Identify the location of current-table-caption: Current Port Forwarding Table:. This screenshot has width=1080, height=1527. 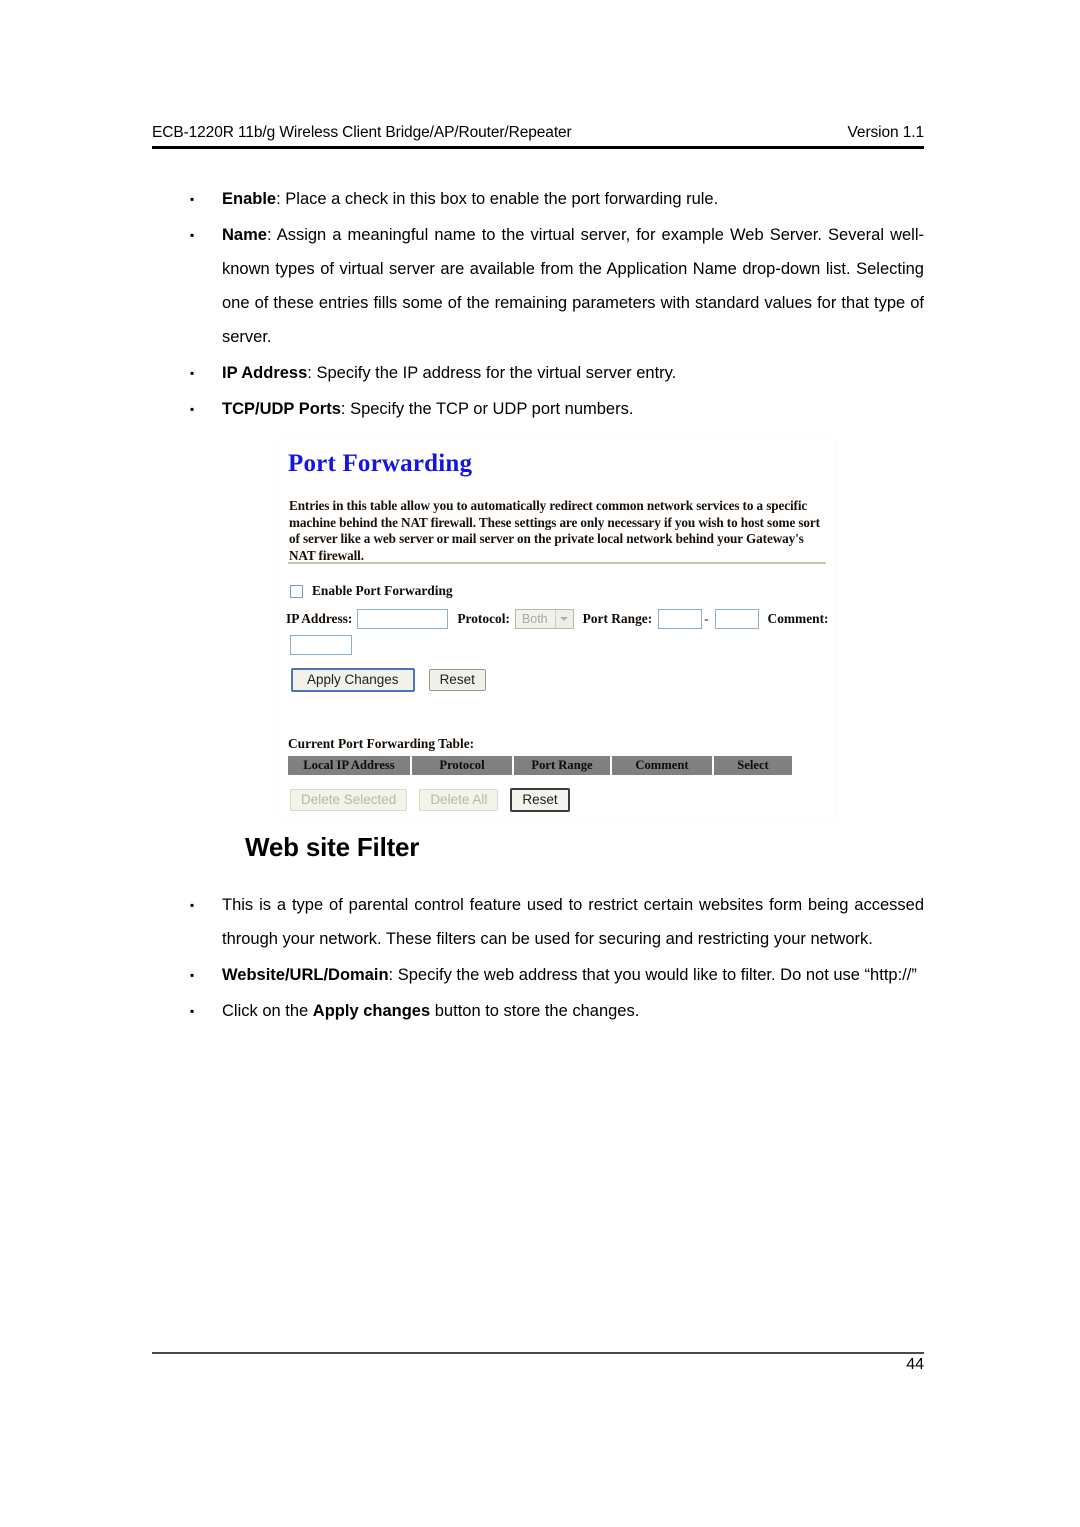
(381, 743).